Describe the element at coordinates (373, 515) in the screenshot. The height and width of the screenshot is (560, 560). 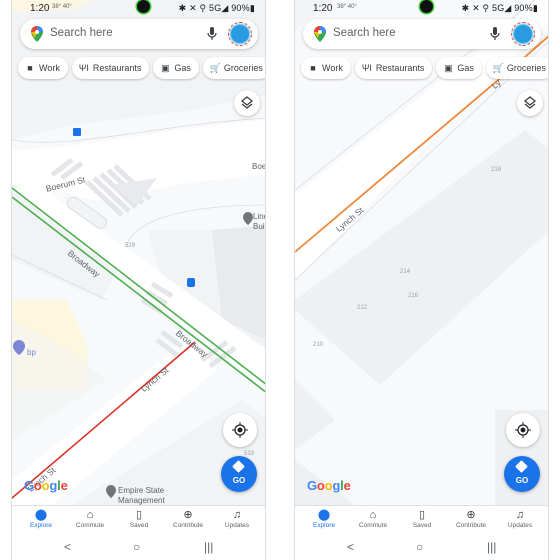
I see `commute-icon: ⌂` at that location.